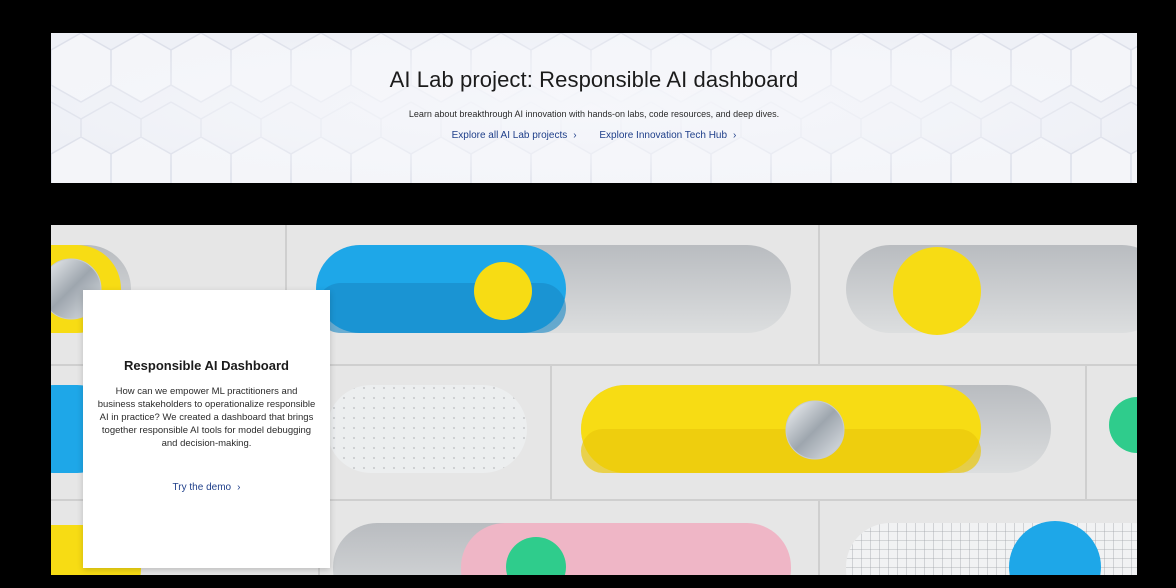 This screenshot has height=588, width=1176. Describe the element at coordinates (663, 135) in the screenshot. I see `link-label: Explore Innovation Tech Hub` at that location.